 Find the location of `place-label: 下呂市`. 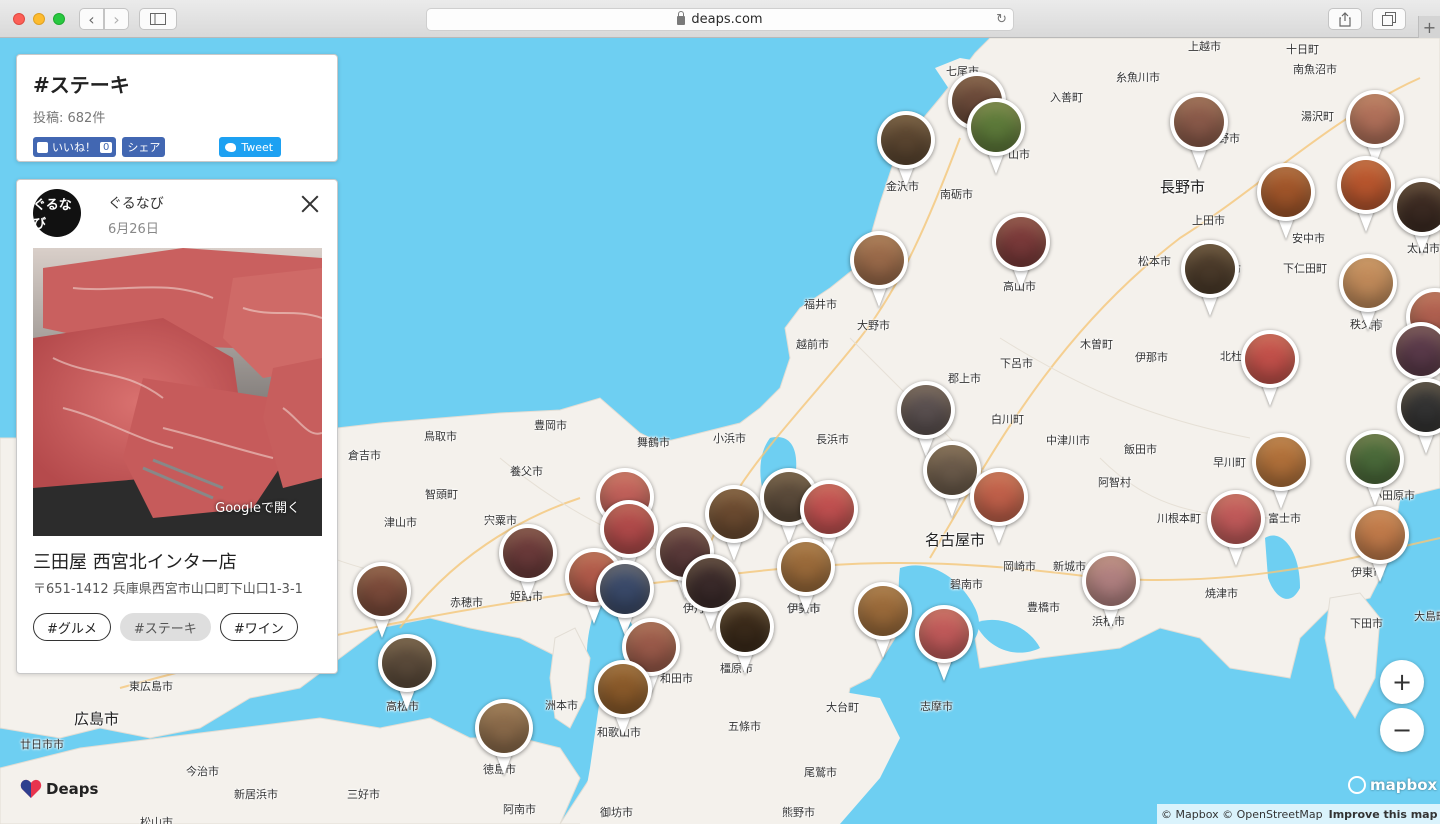

place-label: 下呂市 is located at coordinates (1016, 363).